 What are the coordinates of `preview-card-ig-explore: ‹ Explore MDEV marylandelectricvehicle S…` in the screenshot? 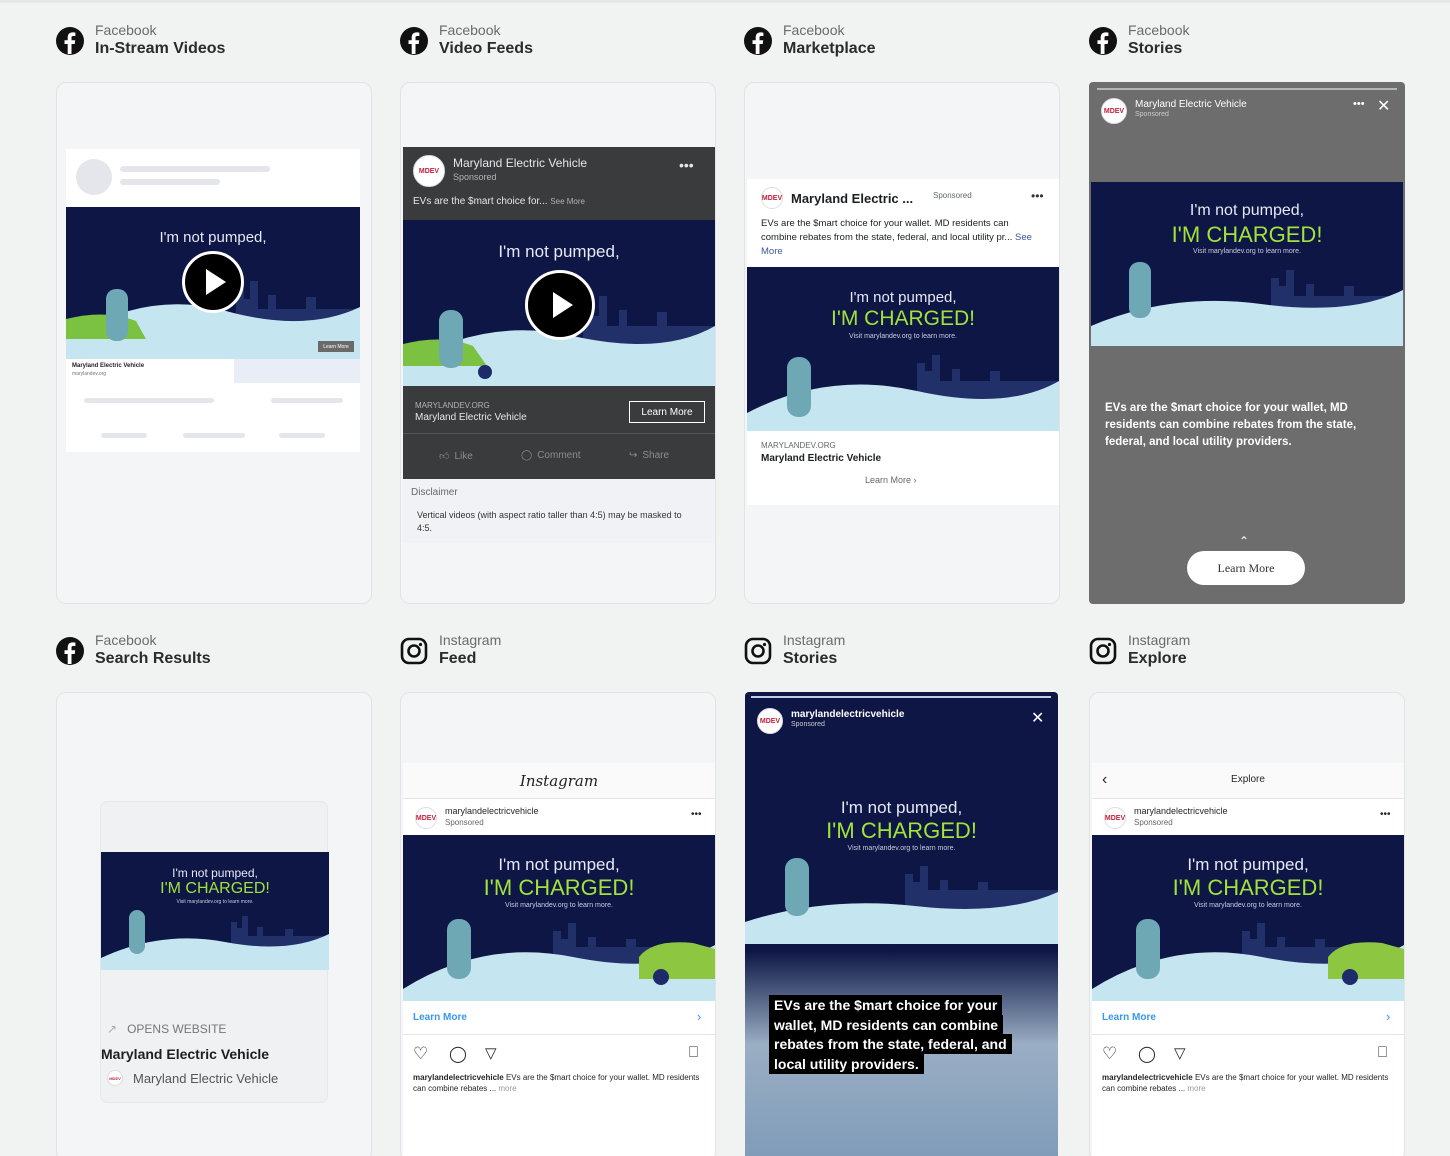 It's located at (1247, 924).